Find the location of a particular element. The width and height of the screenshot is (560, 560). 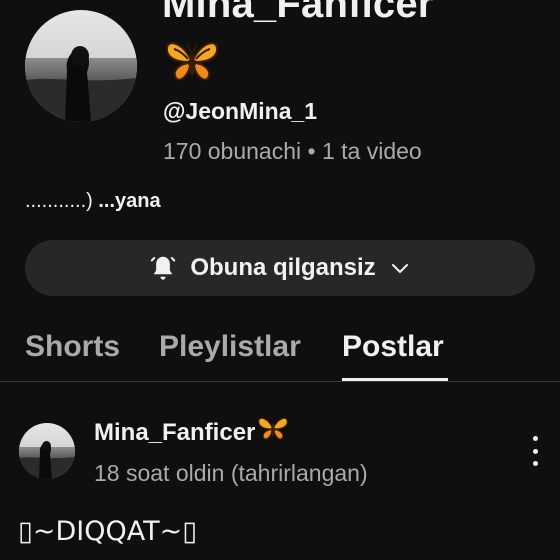

subscribed-label: Obuna qilgansiz is located at coordinates (283, 267).